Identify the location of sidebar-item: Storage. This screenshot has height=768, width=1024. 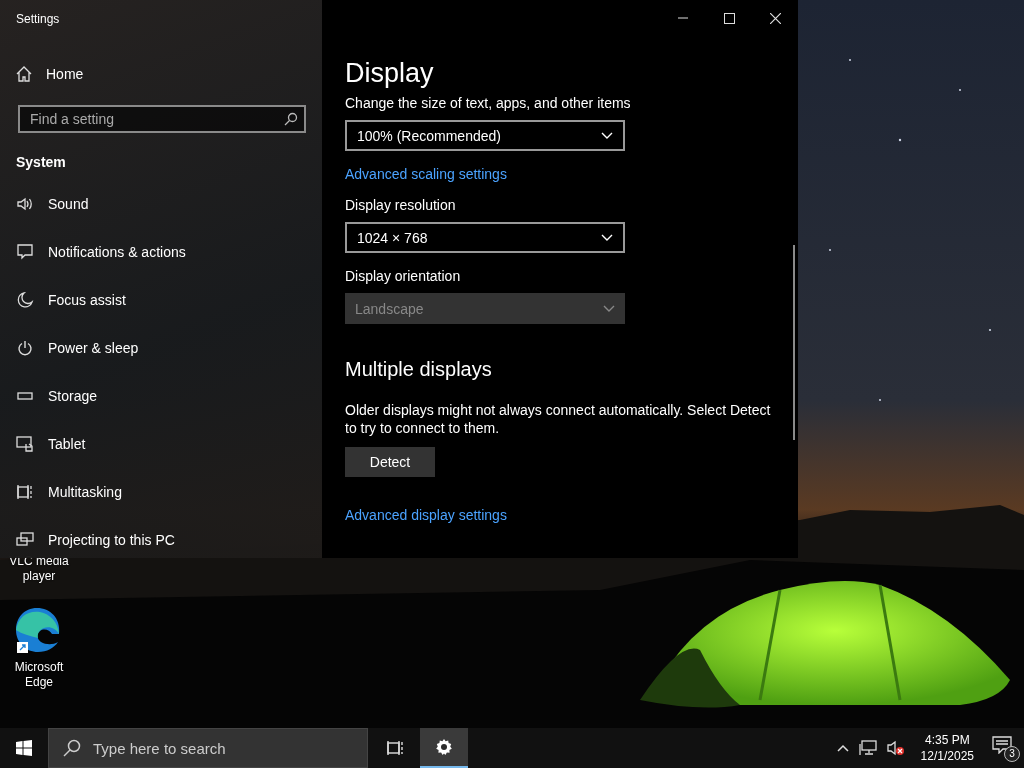
(57, 396).